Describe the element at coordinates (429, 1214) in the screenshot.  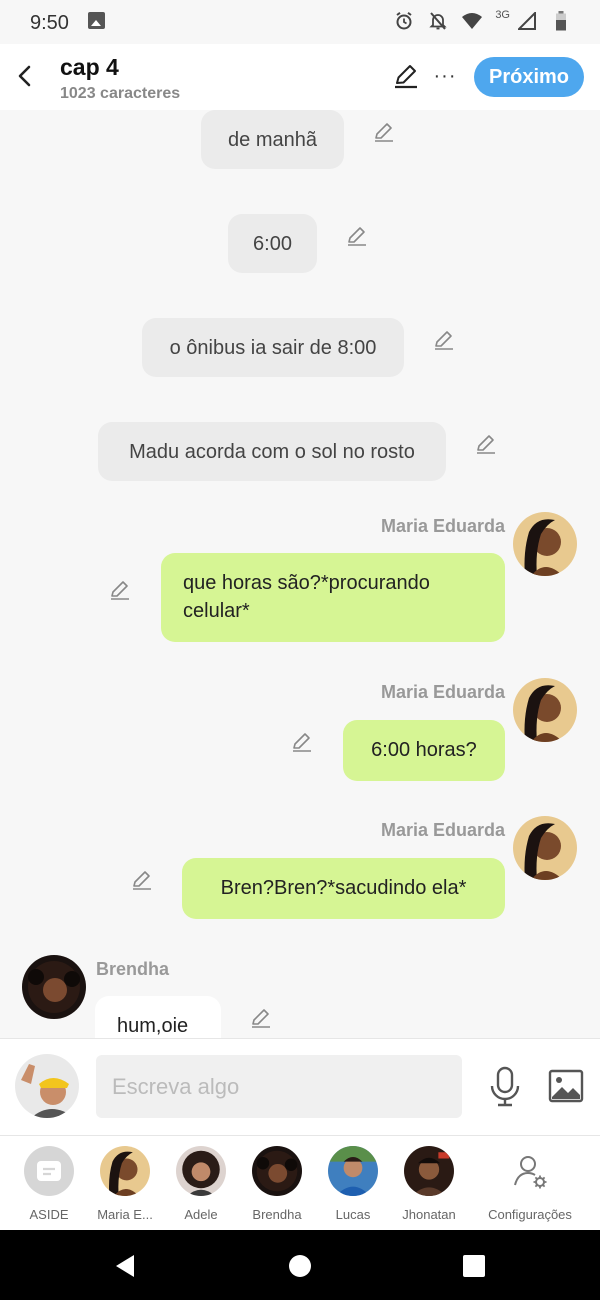
I see `character-label: Jhonatan` at that location.